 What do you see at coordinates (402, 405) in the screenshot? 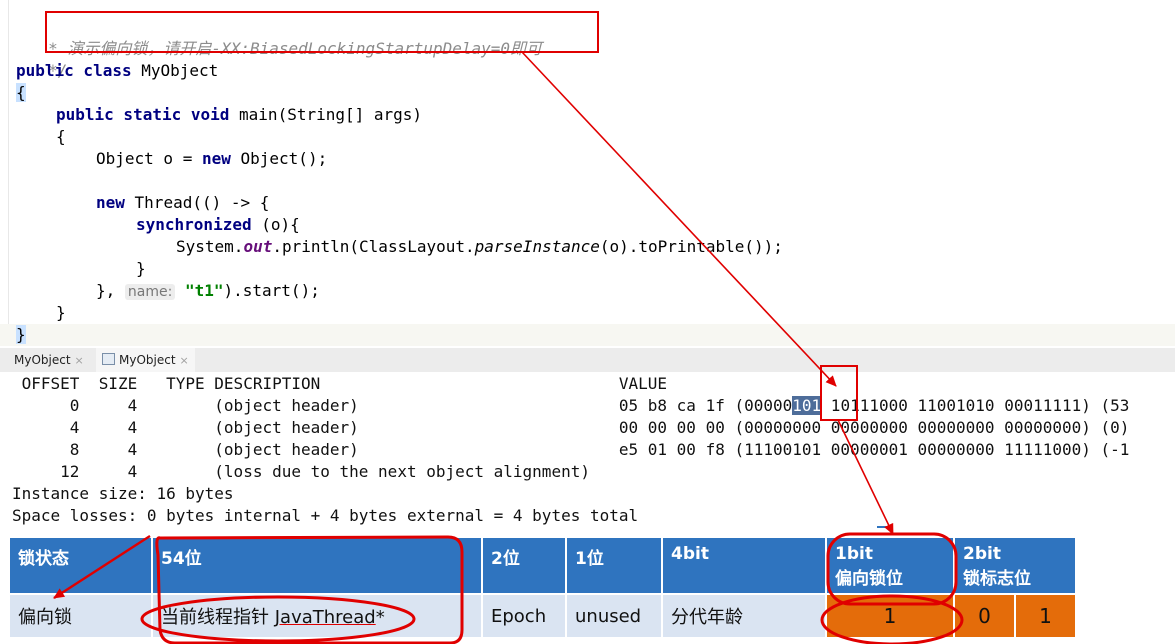
I see `console-row-text: 0 4 (object header) 05 b8 ca 1f (00000` at bounding box center [402, 405].